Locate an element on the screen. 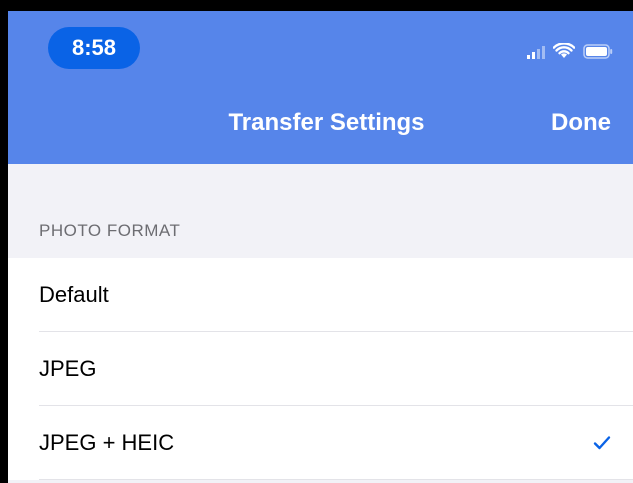 The image size is (633, 483). status-time: 8:58 is located at coordinates (94, 48).